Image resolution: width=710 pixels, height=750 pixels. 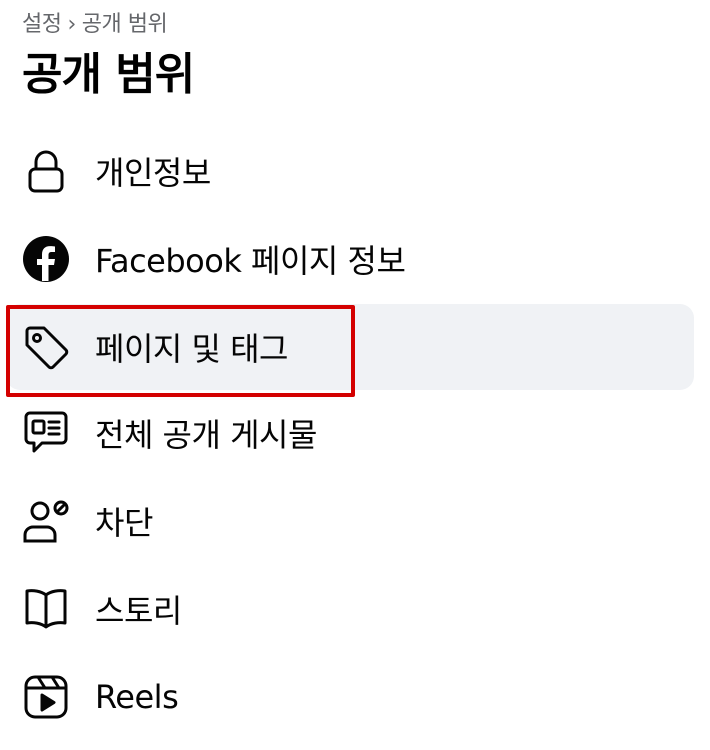 I want to click on menu-item-stories: 스토리, so click(x=350, y=609).